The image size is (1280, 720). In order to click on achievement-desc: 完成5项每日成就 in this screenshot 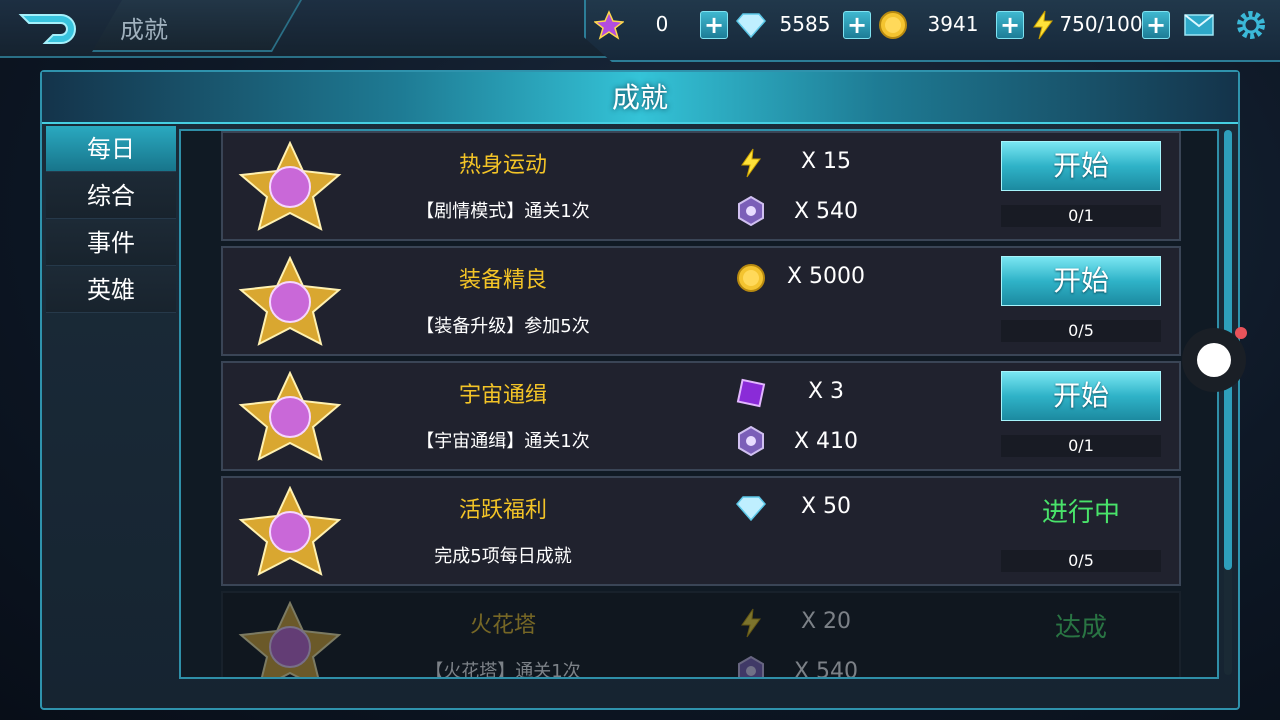, I will do `click(503, 556)`.